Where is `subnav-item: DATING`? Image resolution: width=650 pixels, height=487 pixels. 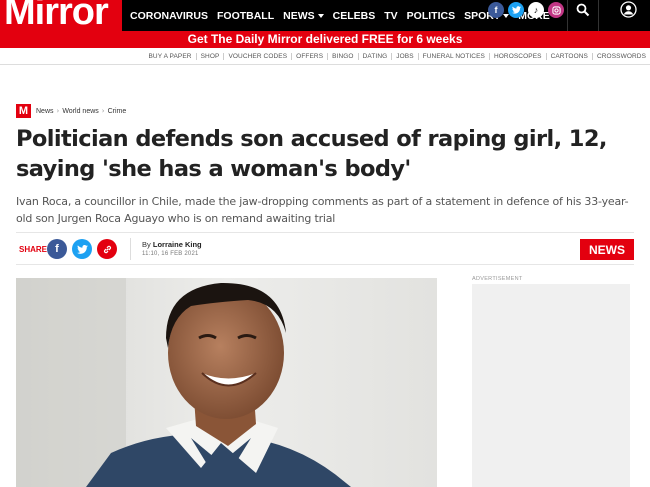 subnav-item: DATING is located at coordinates (372, 56).